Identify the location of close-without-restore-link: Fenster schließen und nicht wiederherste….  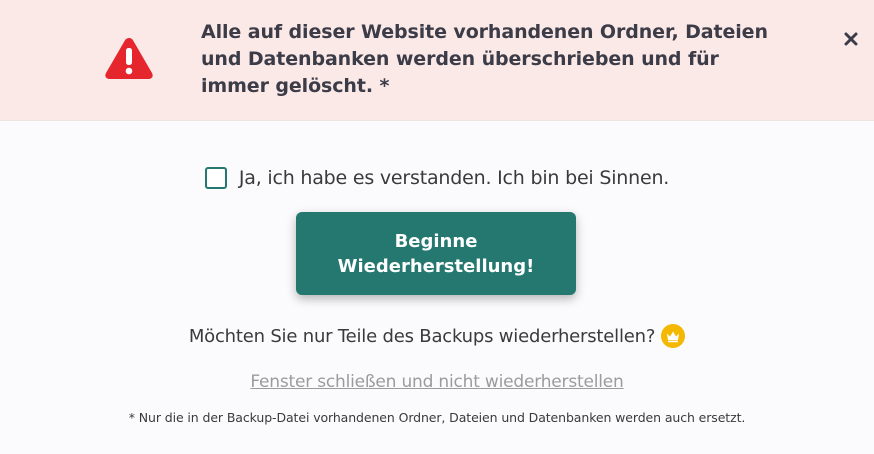
(436, 382).